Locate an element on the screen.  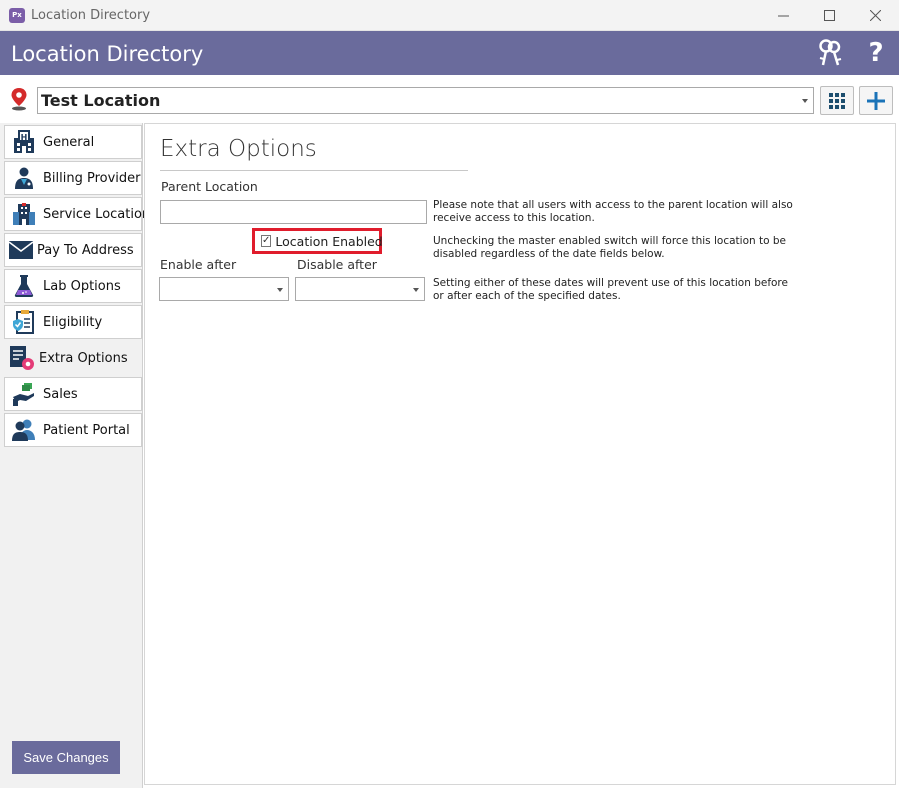
sidebar-item-pay-to-address: Pay To Address is located at coordinates (73, 250).